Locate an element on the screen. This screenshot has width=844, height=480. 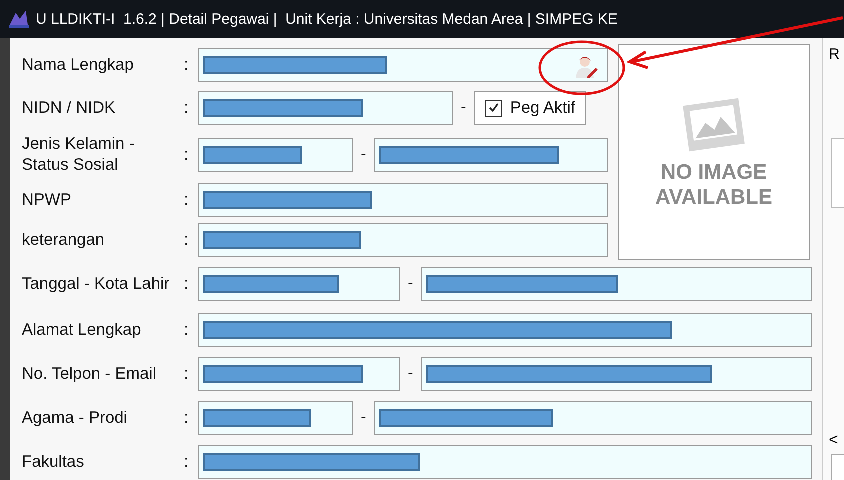
field-label: Agama - Prodi is located at coordinates (74, 418).